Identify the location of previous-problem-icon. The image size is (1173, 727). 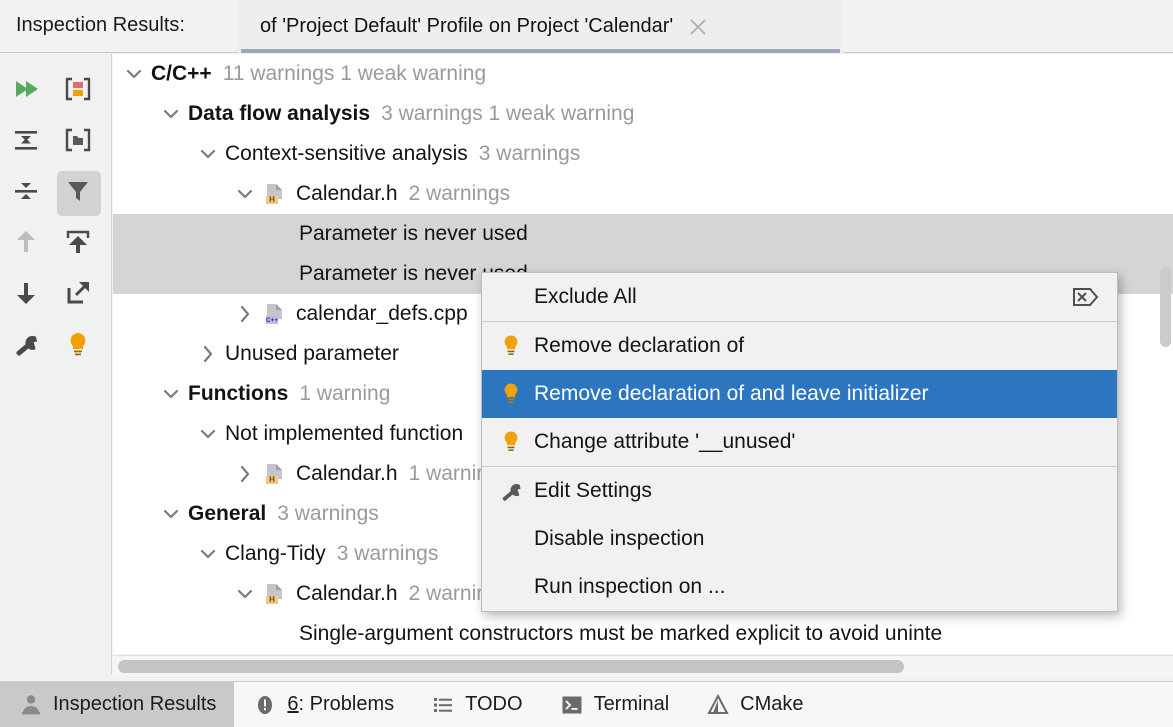
(26, 244).